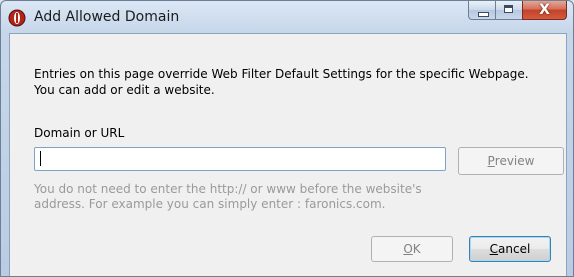 The image size is (574, 277). Describe the element at coordinates (494, 249) in the screenshot. I see `cancel-accel: C` at that location.